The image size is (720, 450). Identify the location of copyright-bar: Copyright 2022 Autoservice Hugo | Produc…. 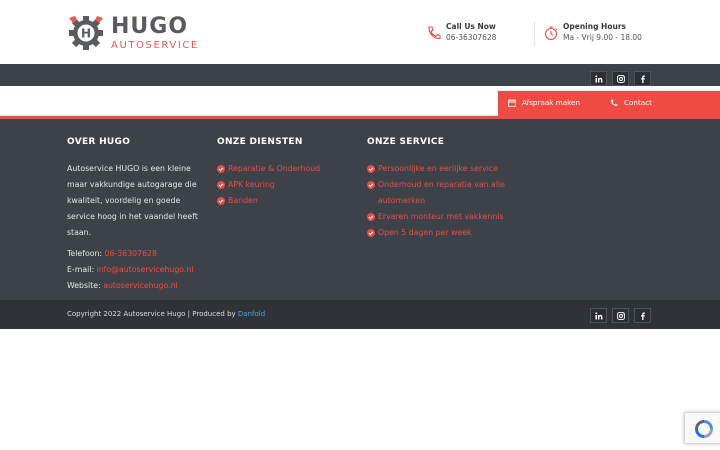
(360, 314).